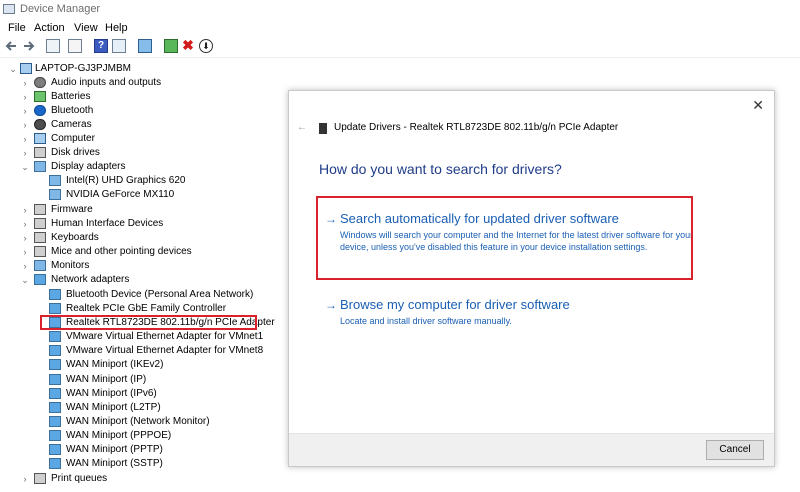 The width and height of the screenshot is (800, 492). What do you see at coordinates (145, 46) in the screenshot?
I see `scan-hardware-icon` at bounding box center [145, 46].